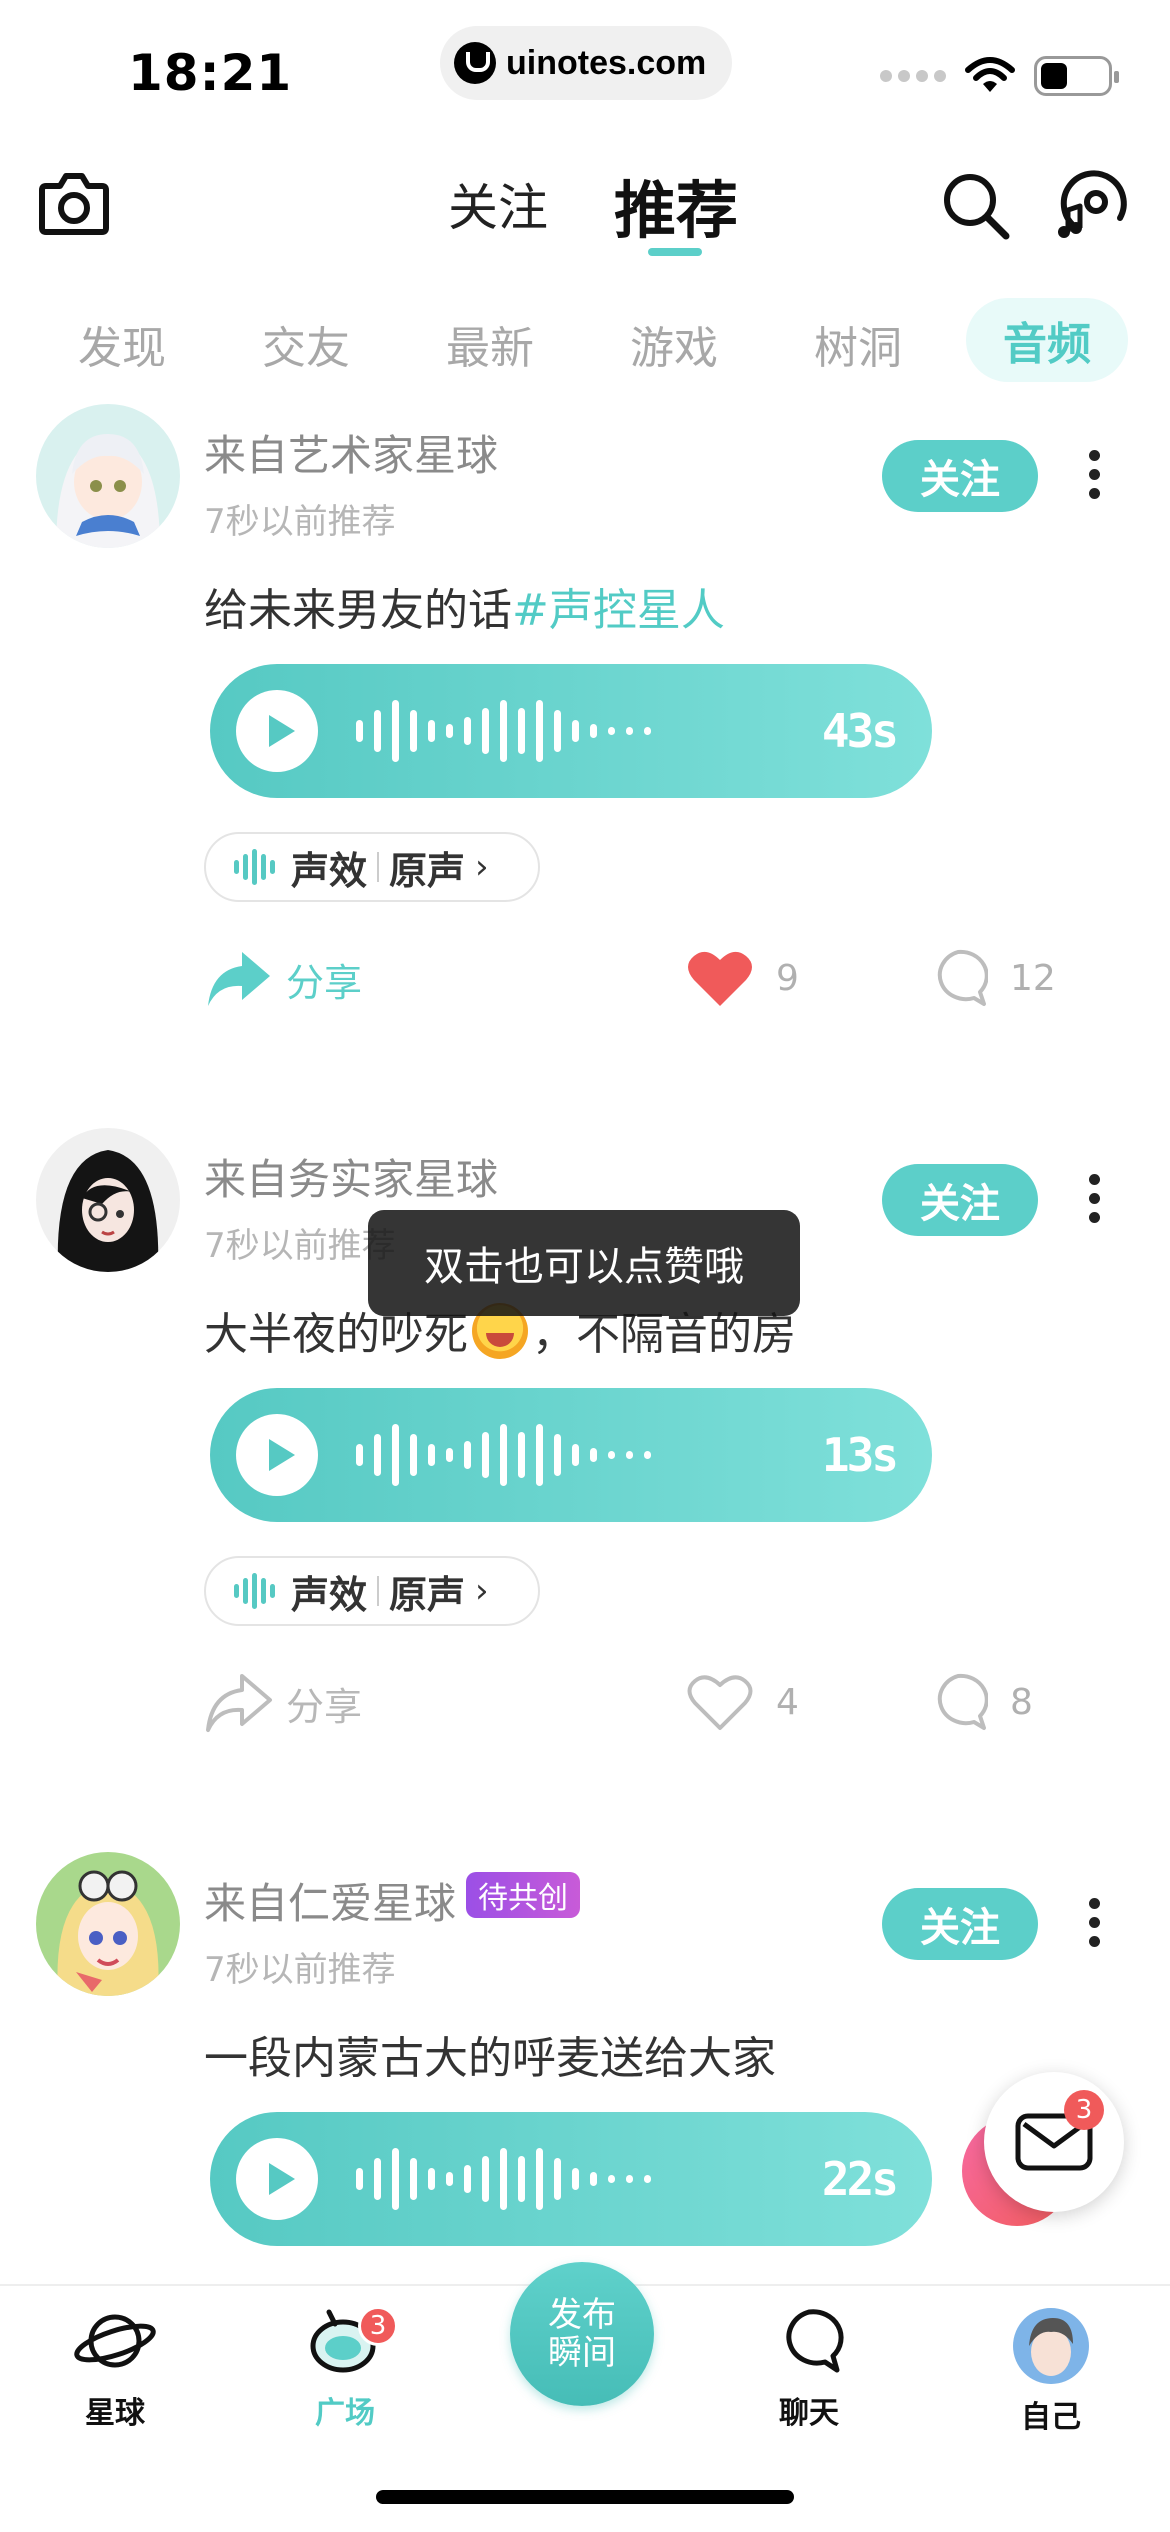  Describe the element at coordinates (498, 204) in the screenshot. I see `tab-follow: 关注` at that location.